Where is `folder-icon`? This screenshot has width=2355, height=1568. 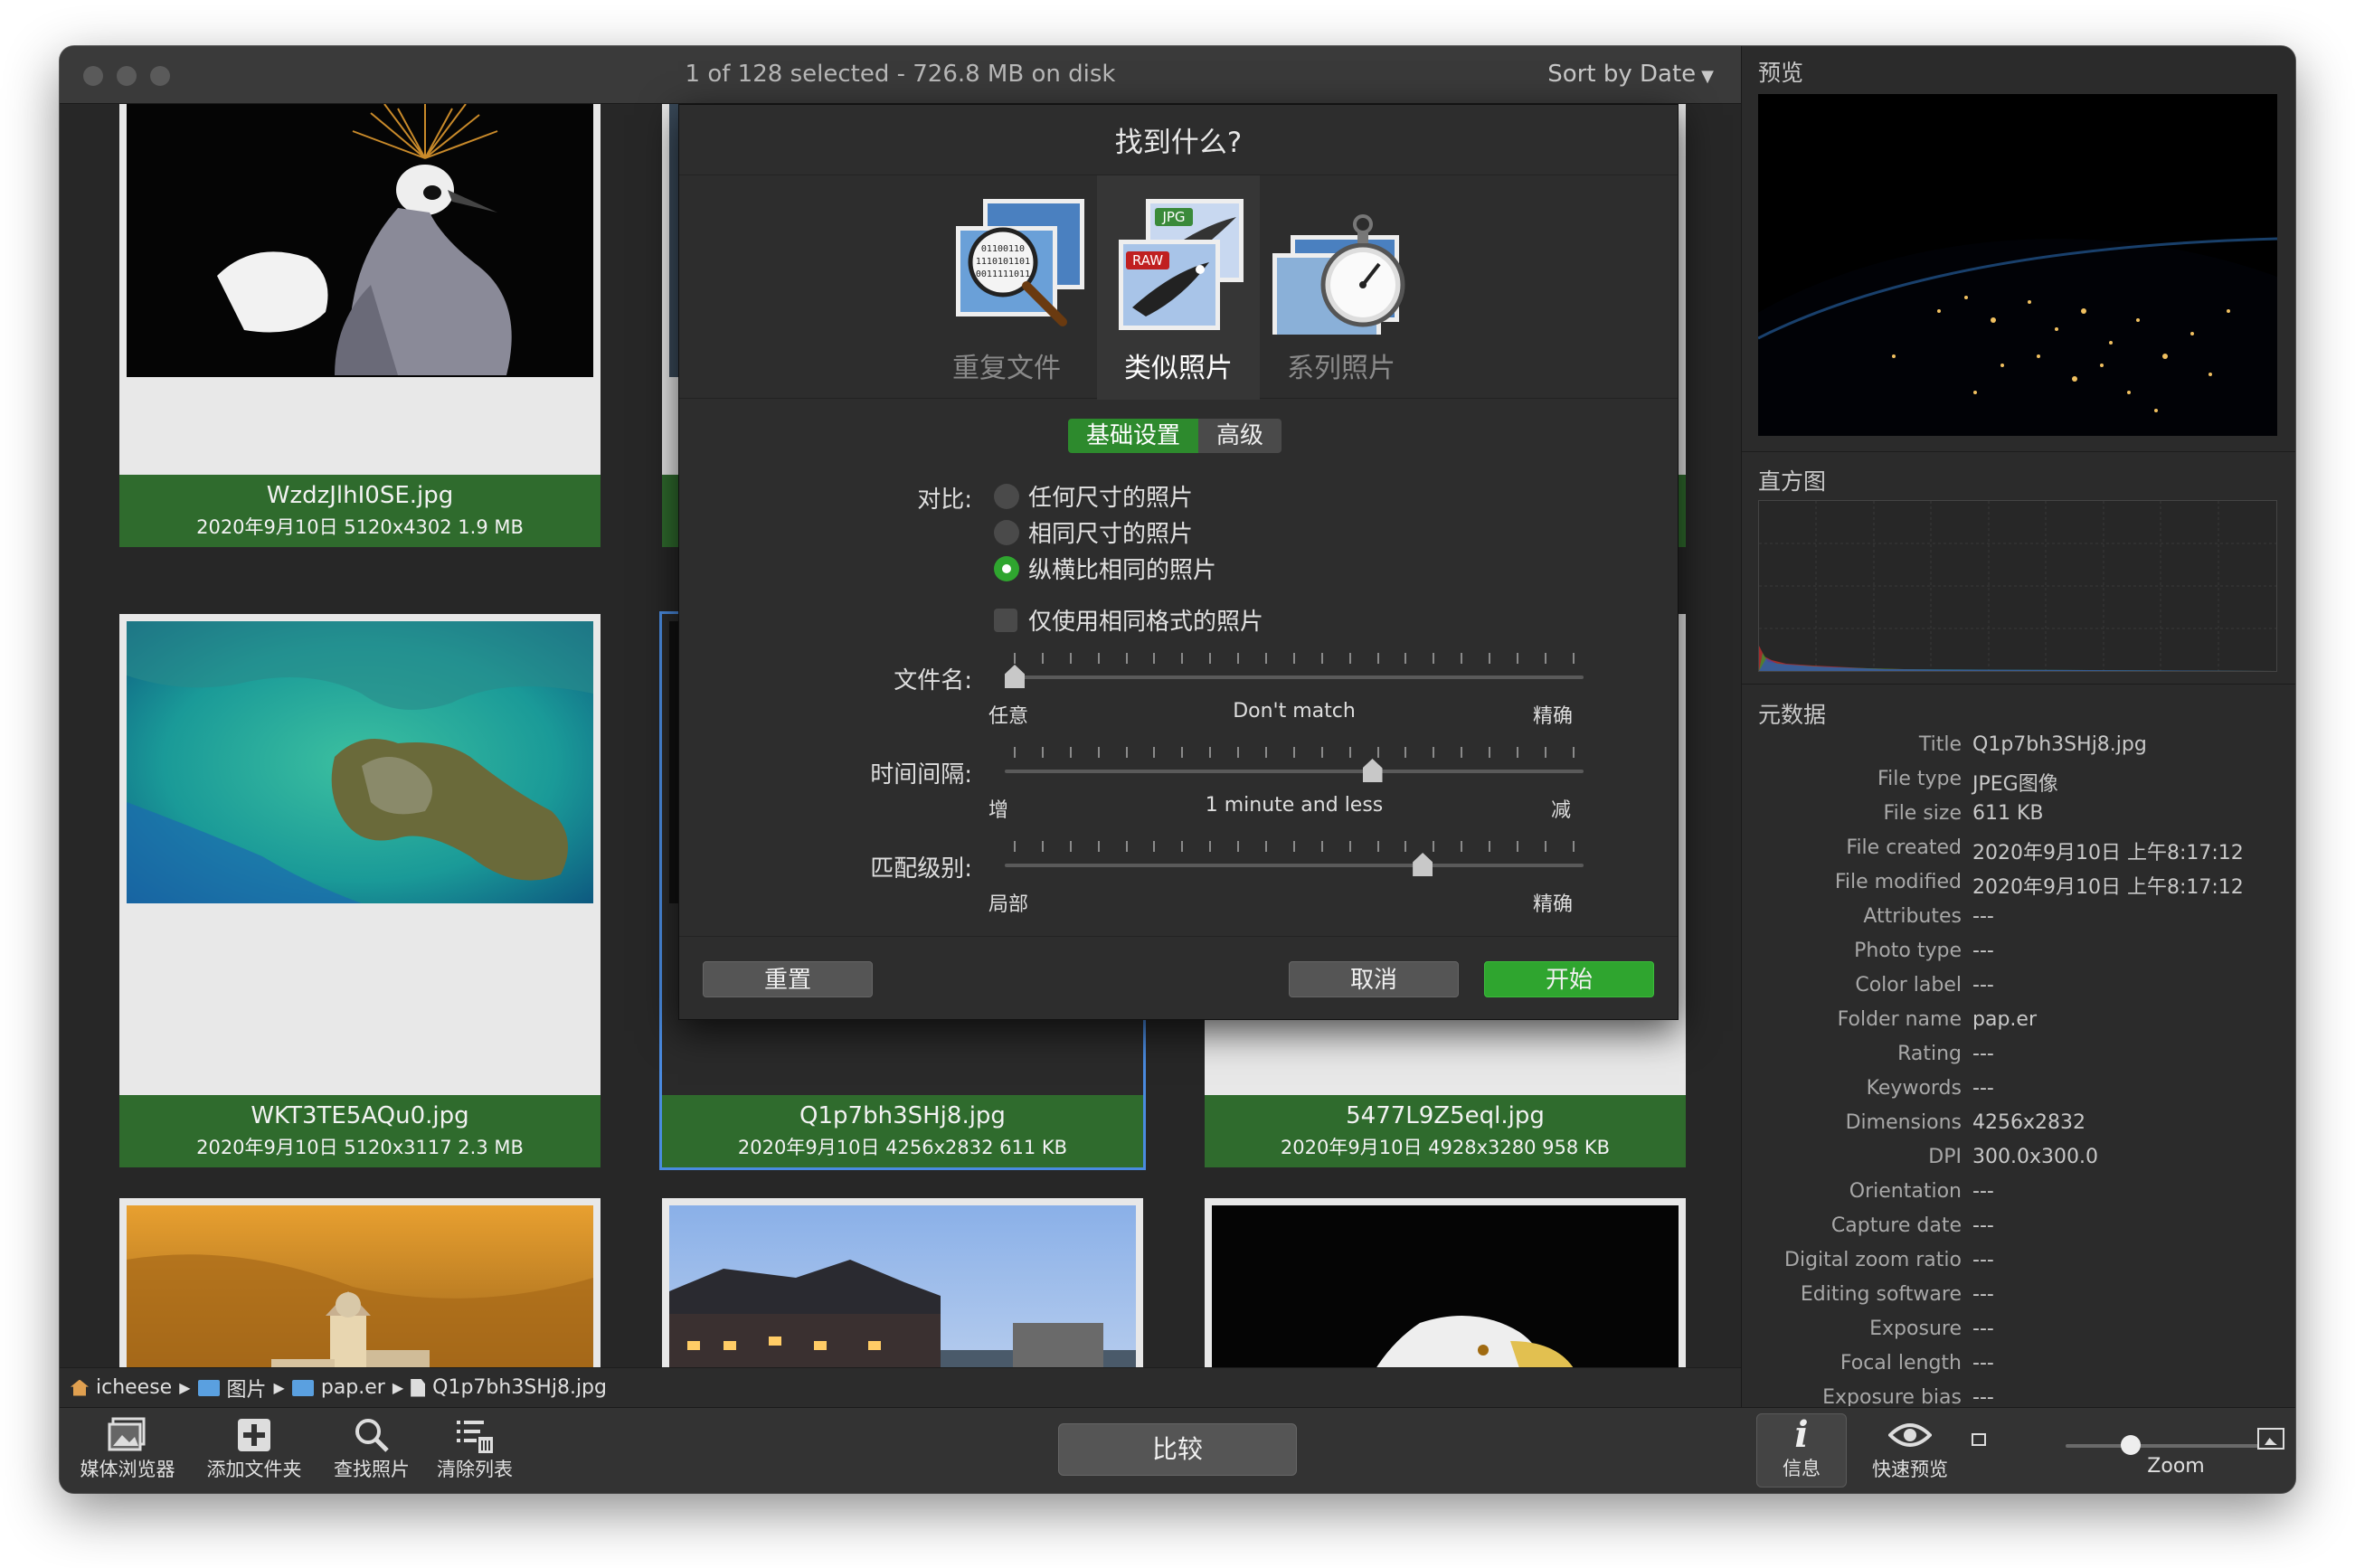 folder-icon is located at coordinates (302, 1387).